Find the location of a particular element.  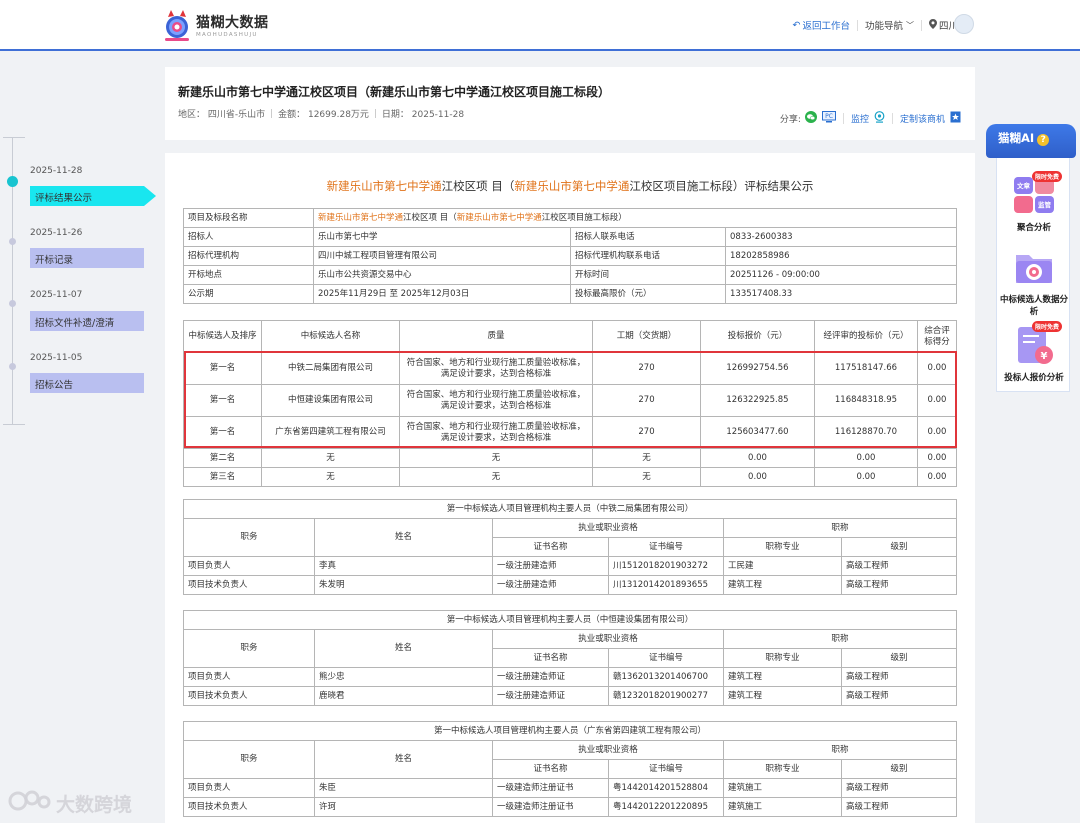

staff-table-caption: 第一中标候选人项目管理机构主要人员（中恒建设集团有限公司） is located at coordinates (570, 620).